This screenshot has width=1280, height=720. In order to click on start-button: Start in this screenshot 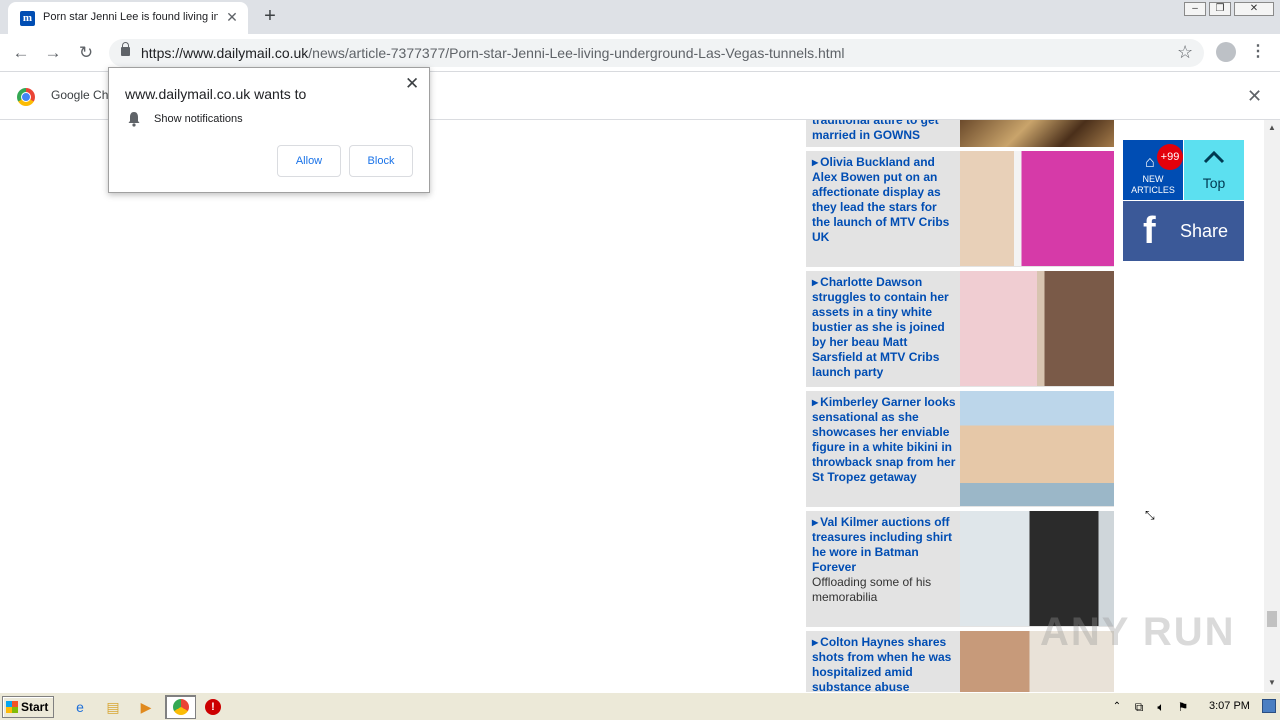, I will do `click(28, 707)`.